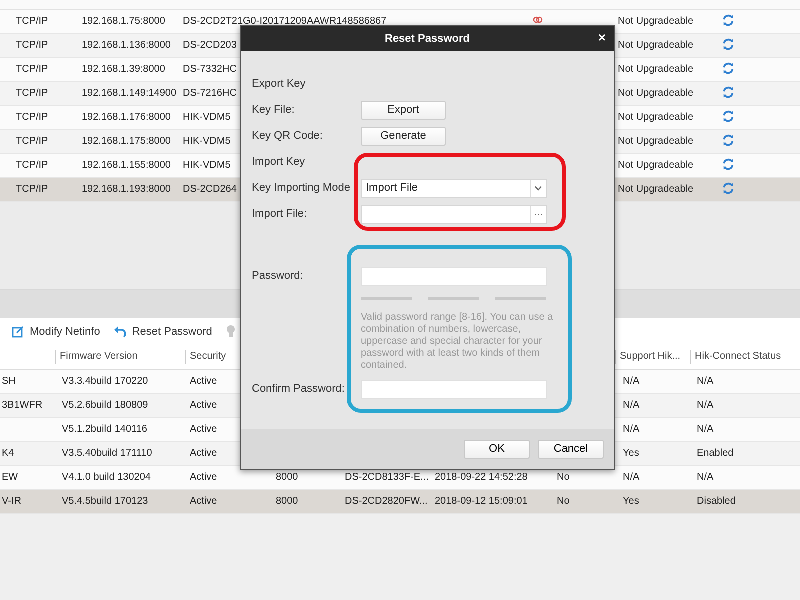 The image size is (800, 600). Describe the element at coordinates (104, 429) in the screenshot. I see `table-cell-text: V5.1.2build 140116` at that location.